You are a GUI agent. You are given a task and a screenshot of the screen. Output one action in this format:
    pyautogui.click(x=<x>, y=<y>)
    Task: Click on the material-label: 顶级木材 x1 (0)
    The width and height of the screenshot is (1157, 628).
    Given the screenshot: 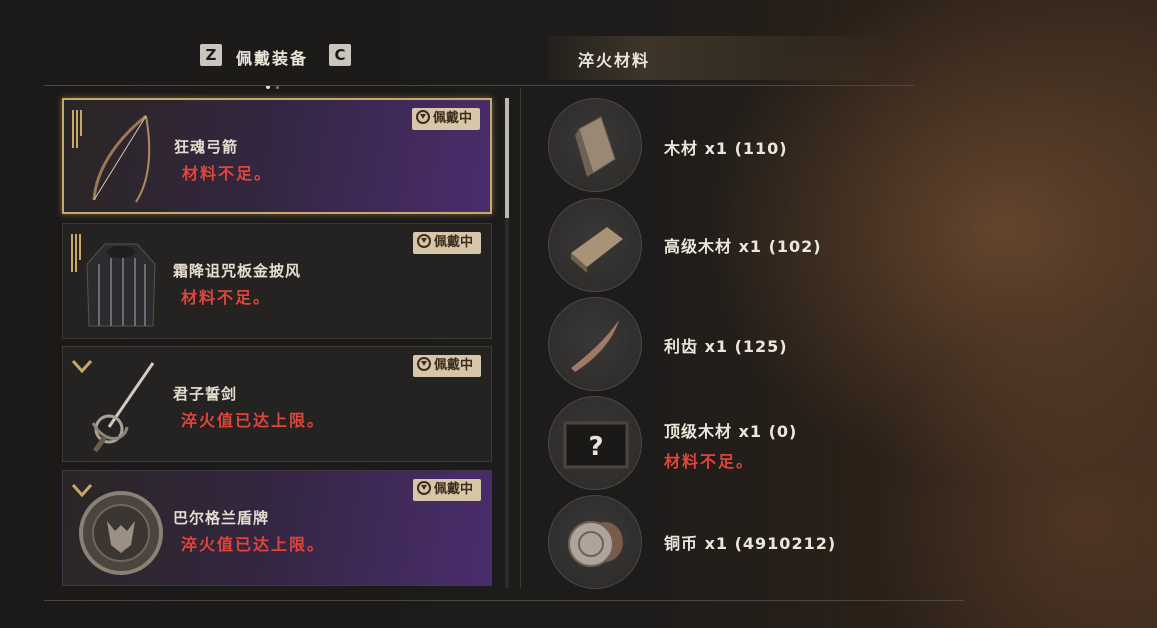 What is the action you would take?
    pyautogui.click(x=731, y=431)
    